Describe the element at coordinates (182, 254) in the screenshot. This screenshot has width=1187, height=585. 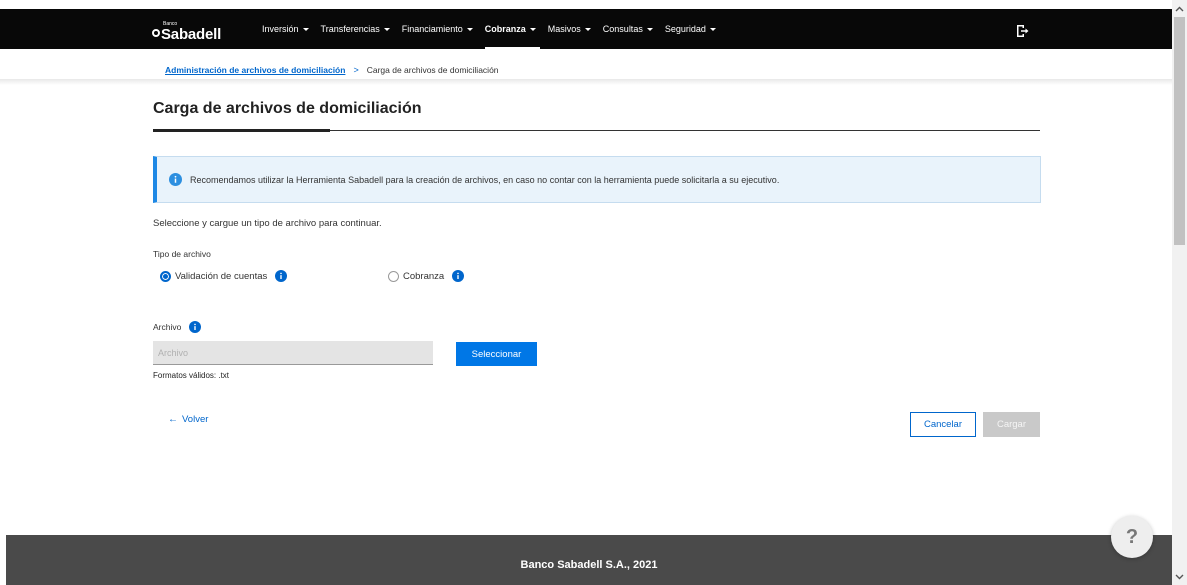
I see `file-type-label: Tipo de archivo` at that location.